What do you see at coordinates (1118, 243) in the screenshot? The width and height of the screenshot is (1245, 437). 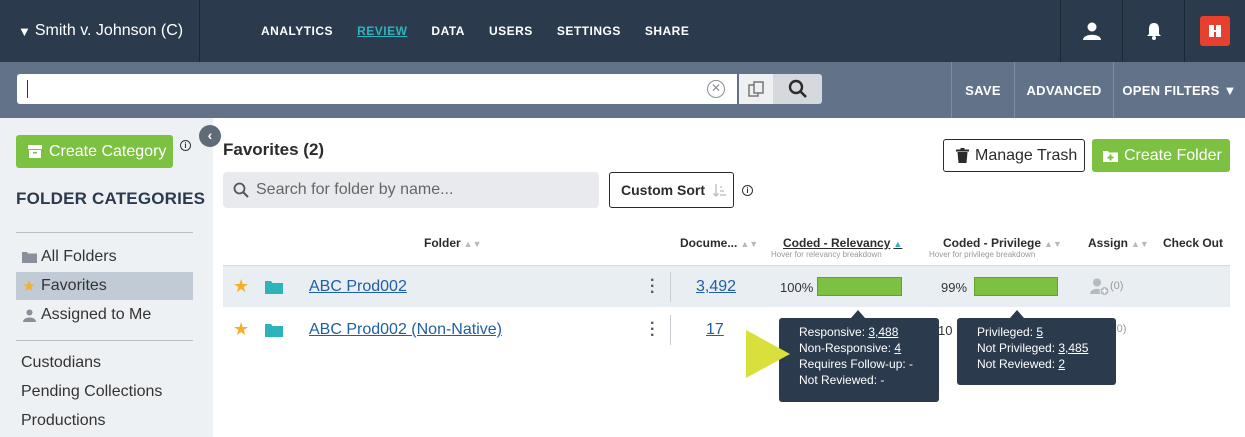 I see `column-header-assign: Assign ▲▼` at bounding box center [1118, 243].